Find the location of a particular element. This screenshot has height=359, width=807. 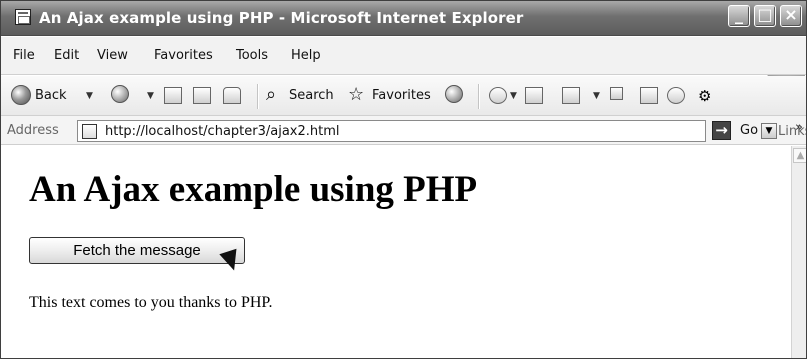

minimize-button: _ is located at coordinates (739, 16).